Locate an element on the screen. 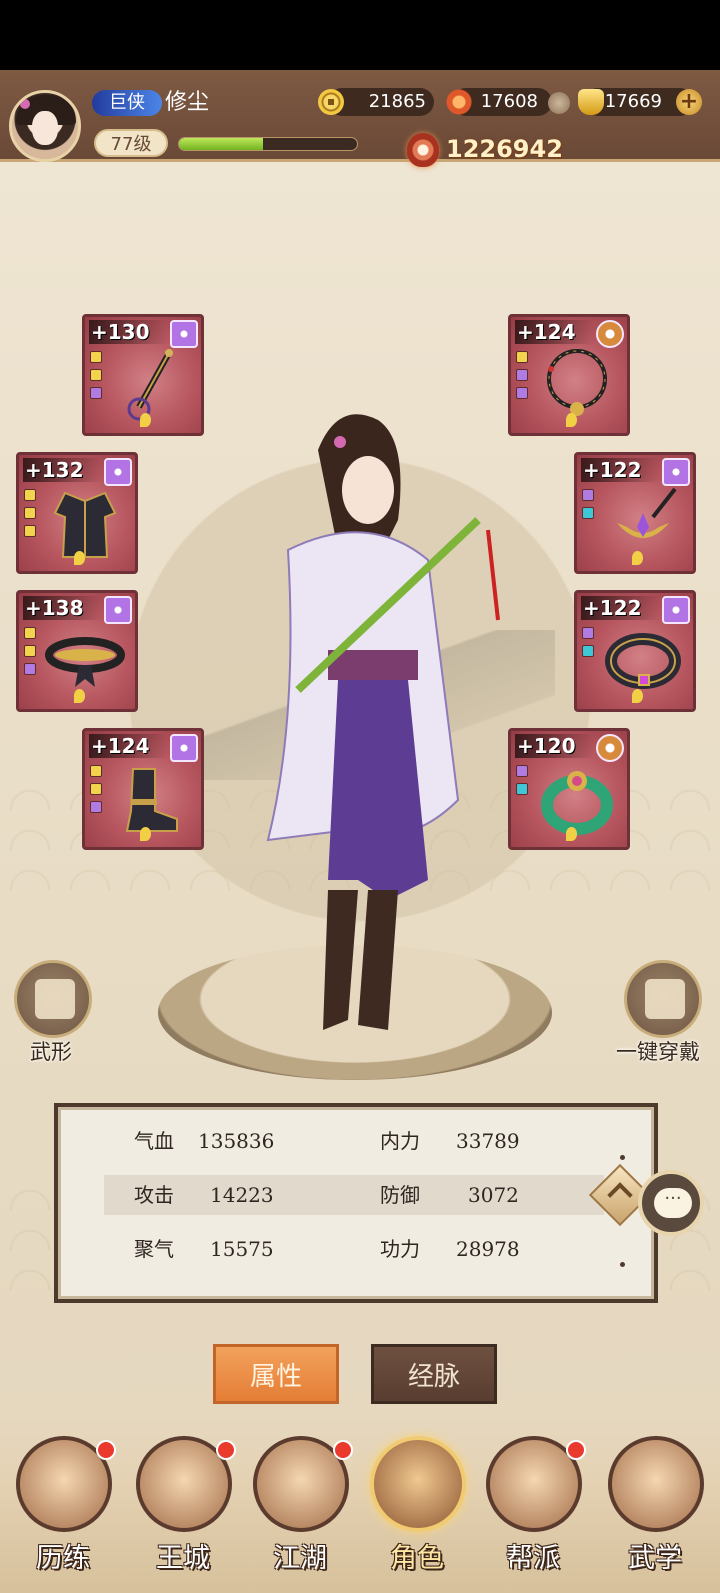  nav-character: 角色 is located at coordinates (417, 1511).